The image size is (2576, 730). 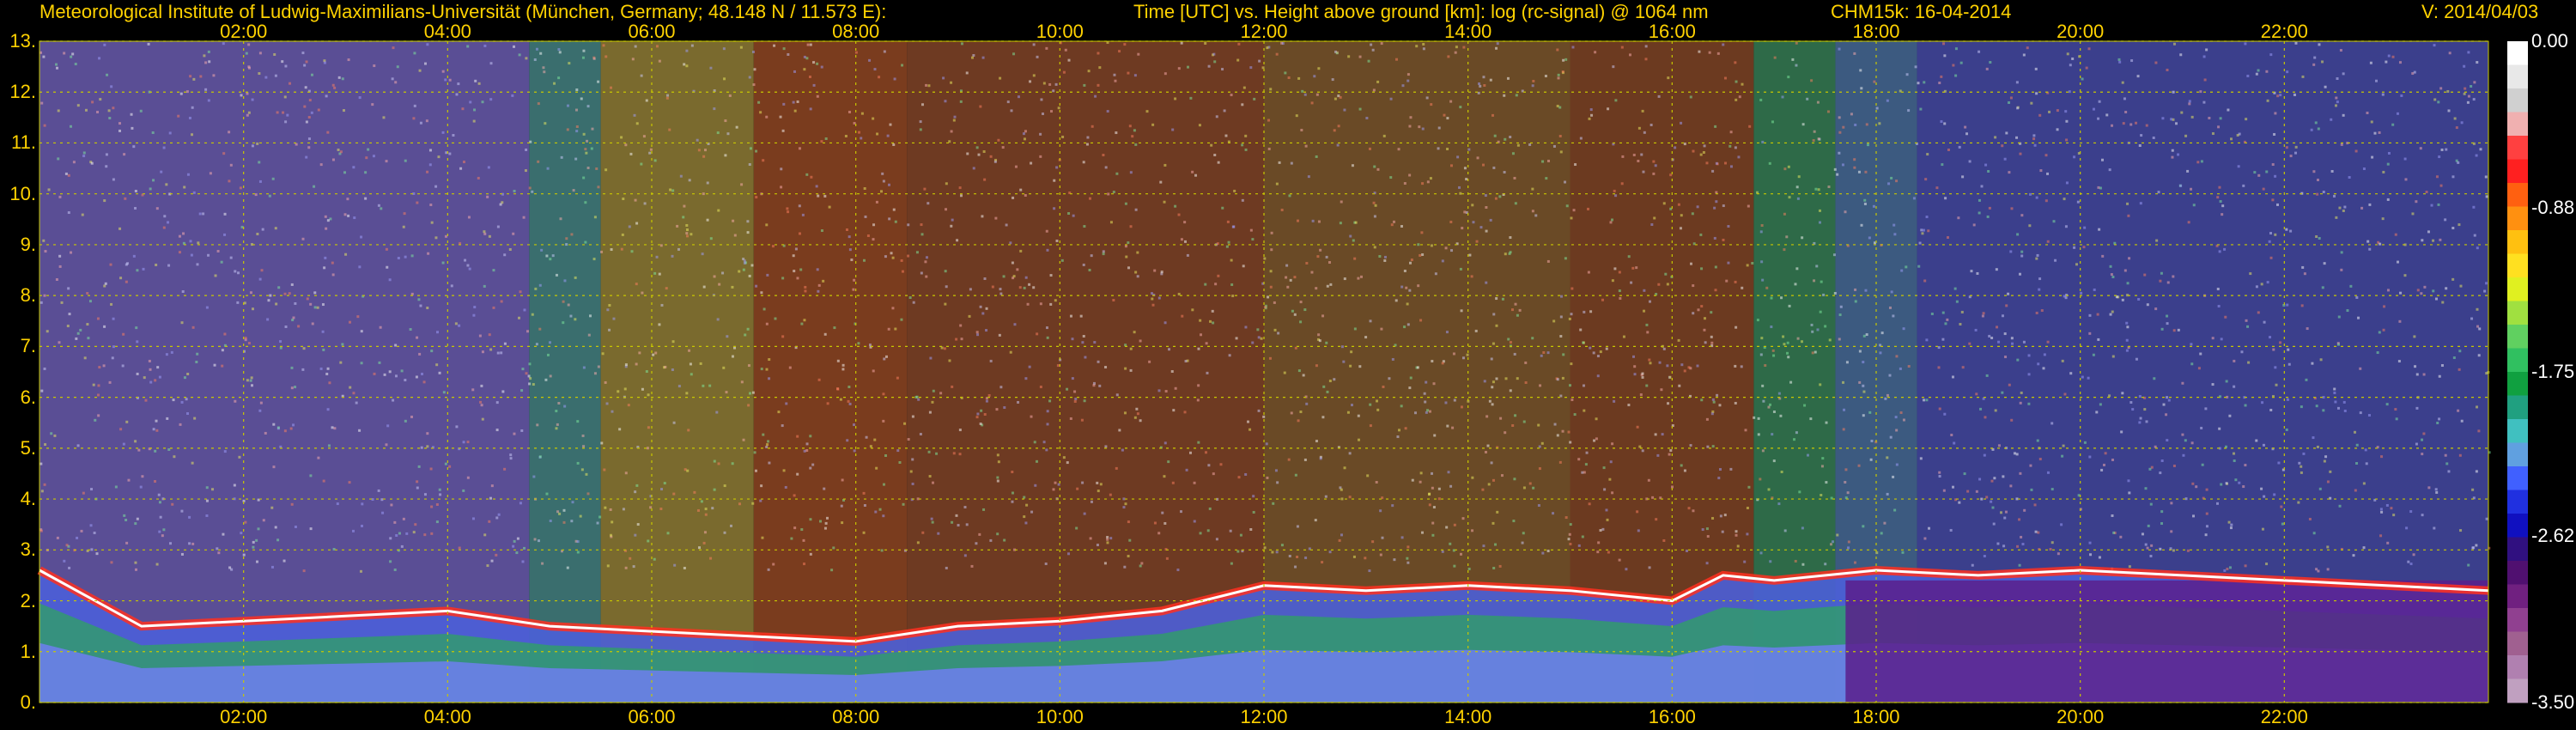 I want to click on y-tick-label: 9., so click(x=28, y=244).